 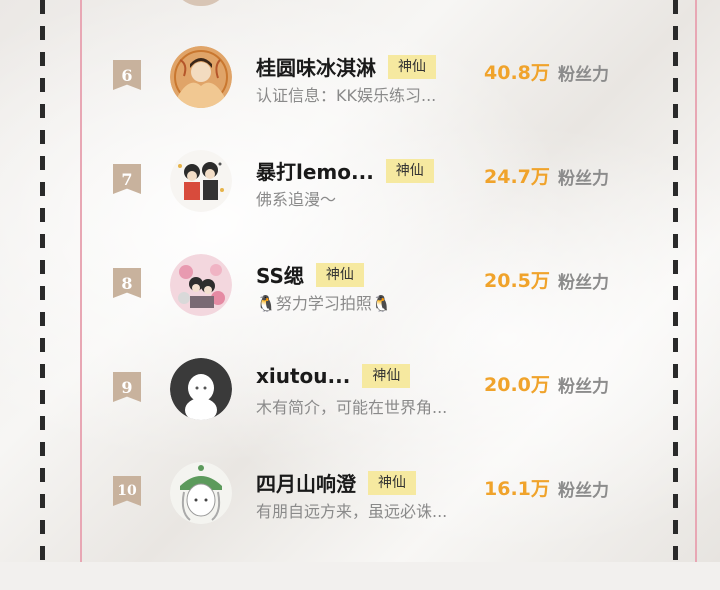 What do you see at coordinates (127, 75) in the screenshot?
I see `rank-badge: 6` at bounding box center [127, 75].